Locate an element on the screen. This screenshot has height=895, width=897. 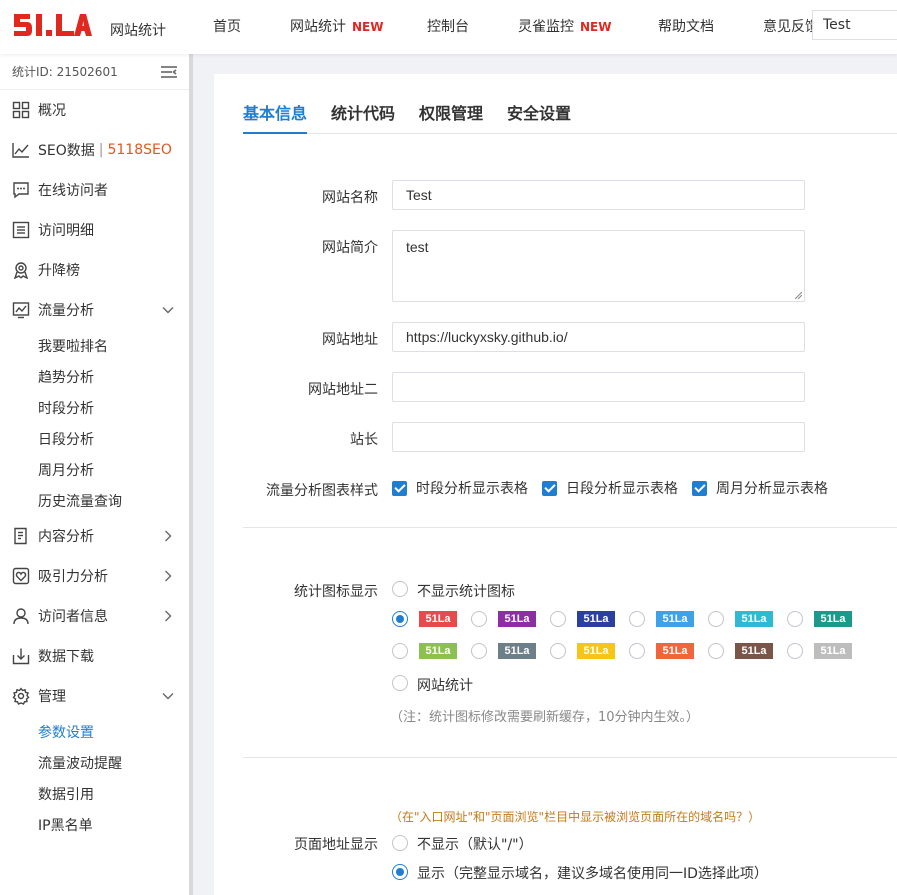
sidebar-subitem: 我要啦排名 is located at coordinates (95, 345).